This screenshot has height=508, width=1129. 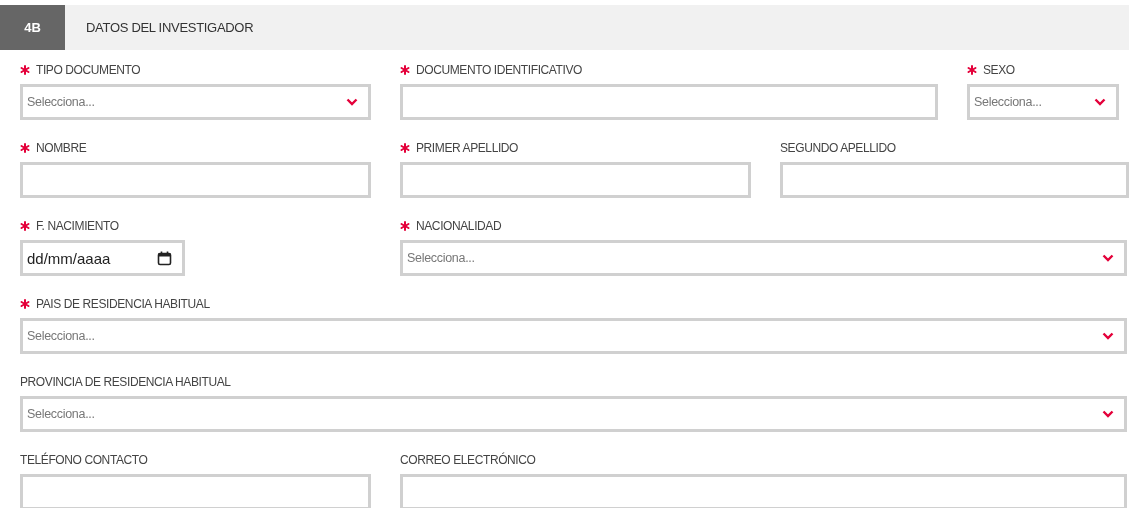 What do you see at coordinates (468, 460) in the screenshot?
I see `field-label: CORREO ELECTRÓNICO` at bounding box center [468, 460].